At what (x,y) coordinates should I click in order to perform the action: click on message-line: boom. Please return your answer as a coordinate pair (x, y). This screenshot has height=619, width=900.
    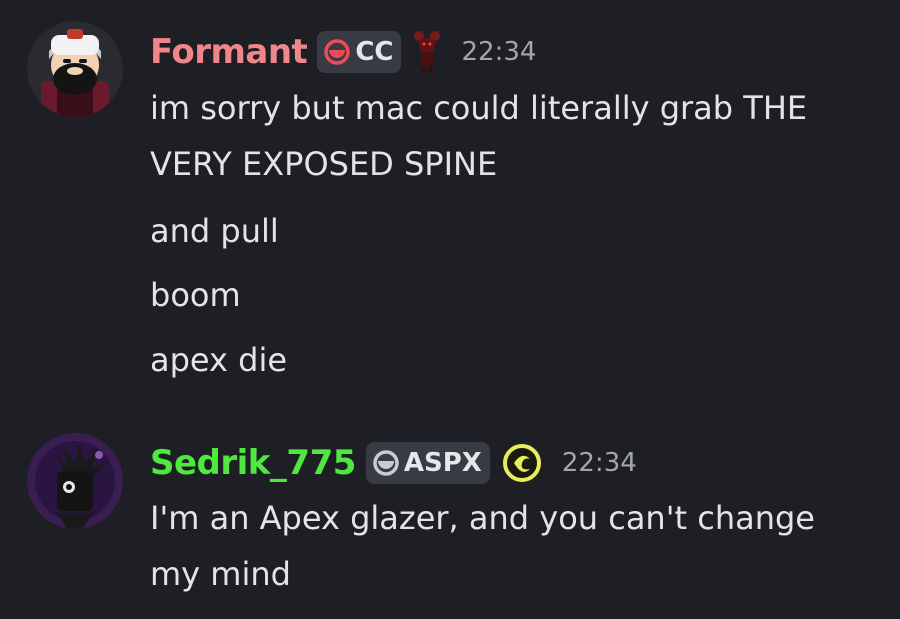
    Looking at the image, I should click on (195, 295).